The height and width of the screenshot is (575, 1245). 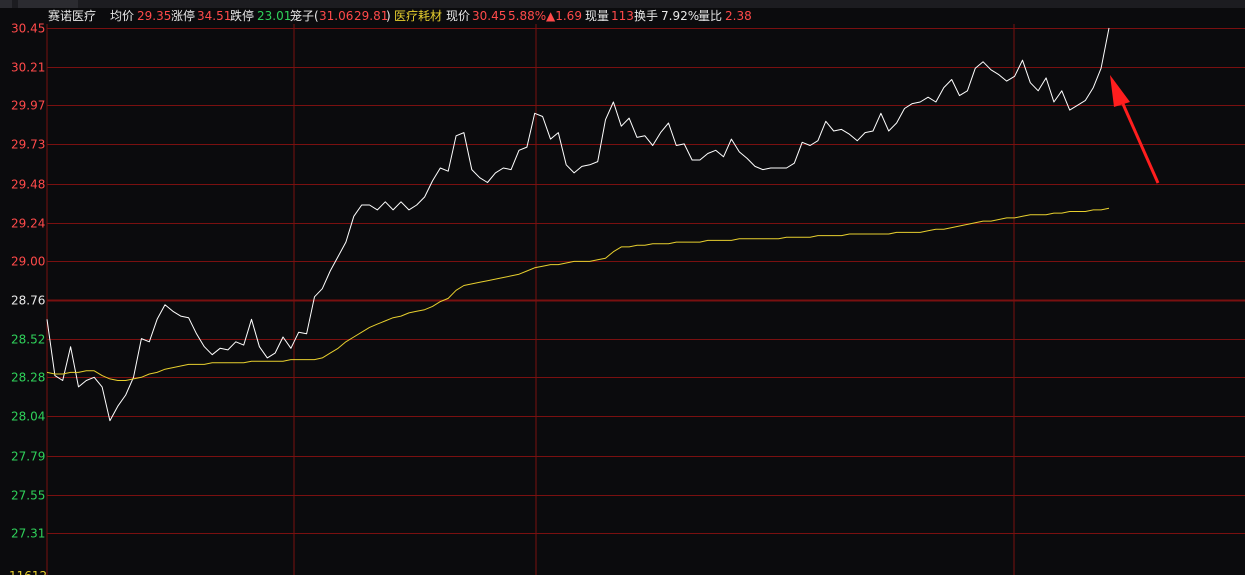 I want to click on price-label: 现价, so click(x=458, y=16).